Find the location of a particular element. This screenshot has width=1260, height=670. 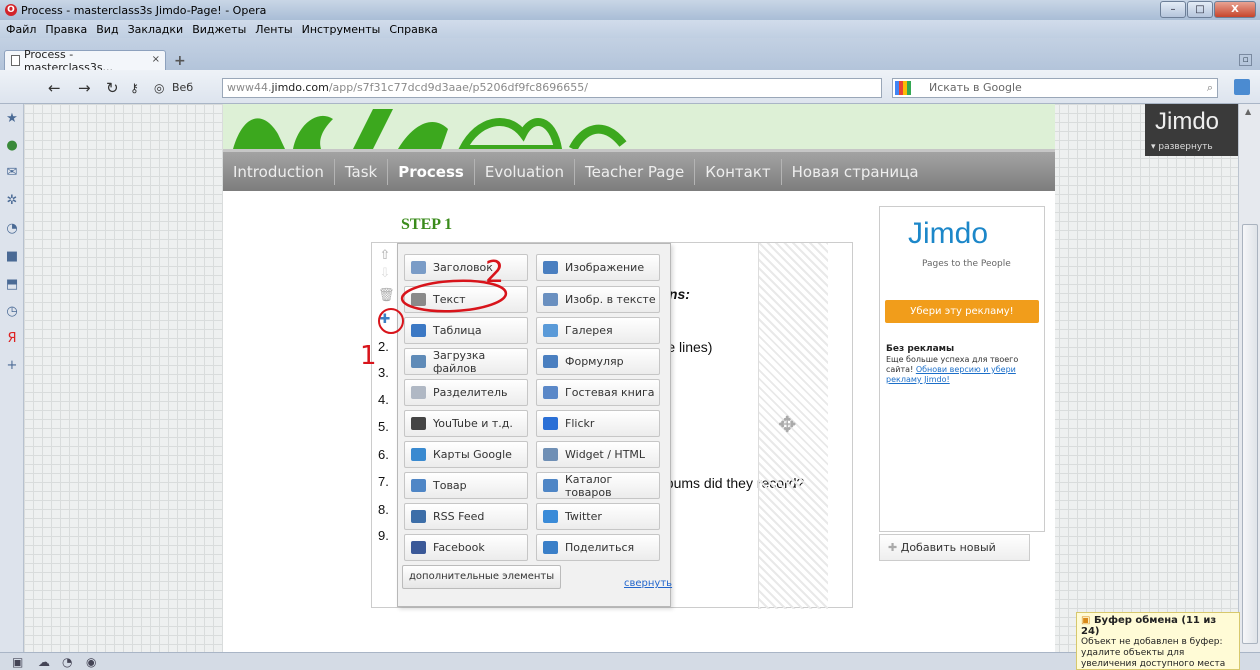

menu-help: Справка is located at coordinates (413, 29).